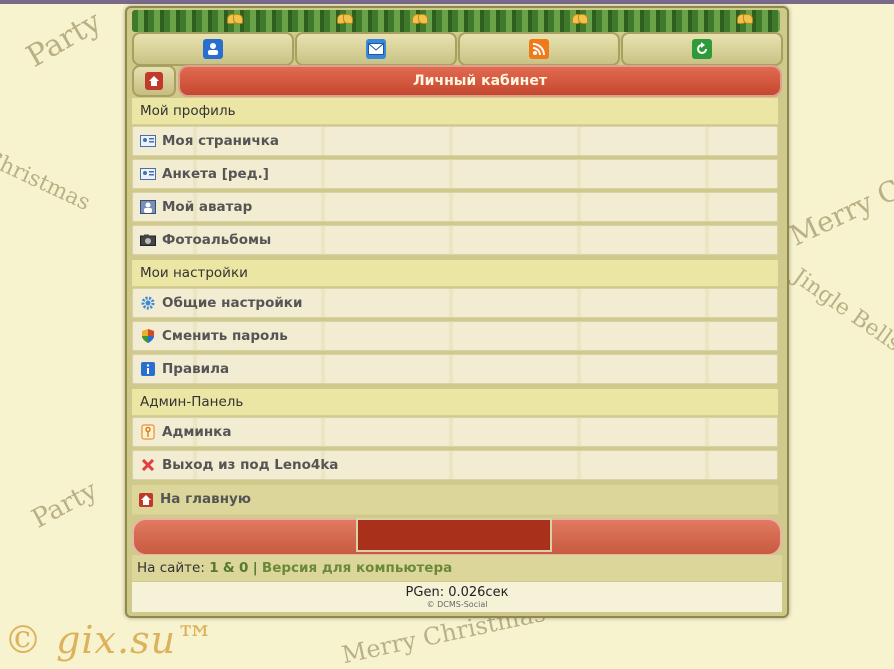 The width and height of the screenshot is (894, 669). What do you see at coordinates (455, 174) in the screenshot?
I see `menu-item-profile-edit: Анкета [ред.]` at bounding box center [455, 174].